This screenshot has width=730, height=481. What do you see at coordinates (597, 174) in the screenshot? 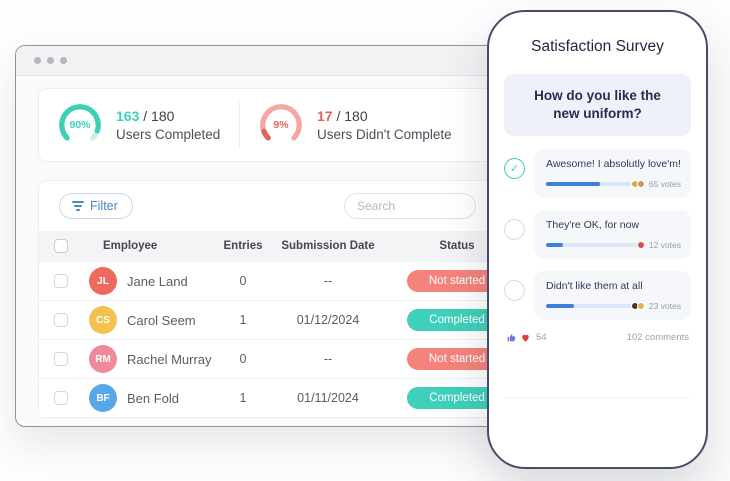
I see `poll-option-1: ✓ Awesome! I absolutly love'm! 65 votes` at bounding box center [597, 174].